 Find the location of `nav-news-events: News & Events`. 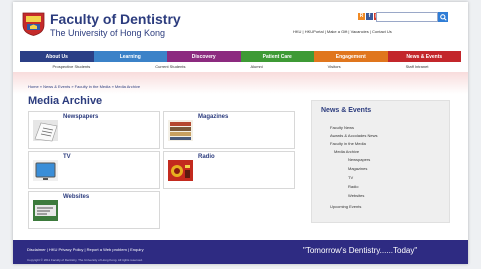

nav-news-events: News & Events is located at coordinates (424, 56).